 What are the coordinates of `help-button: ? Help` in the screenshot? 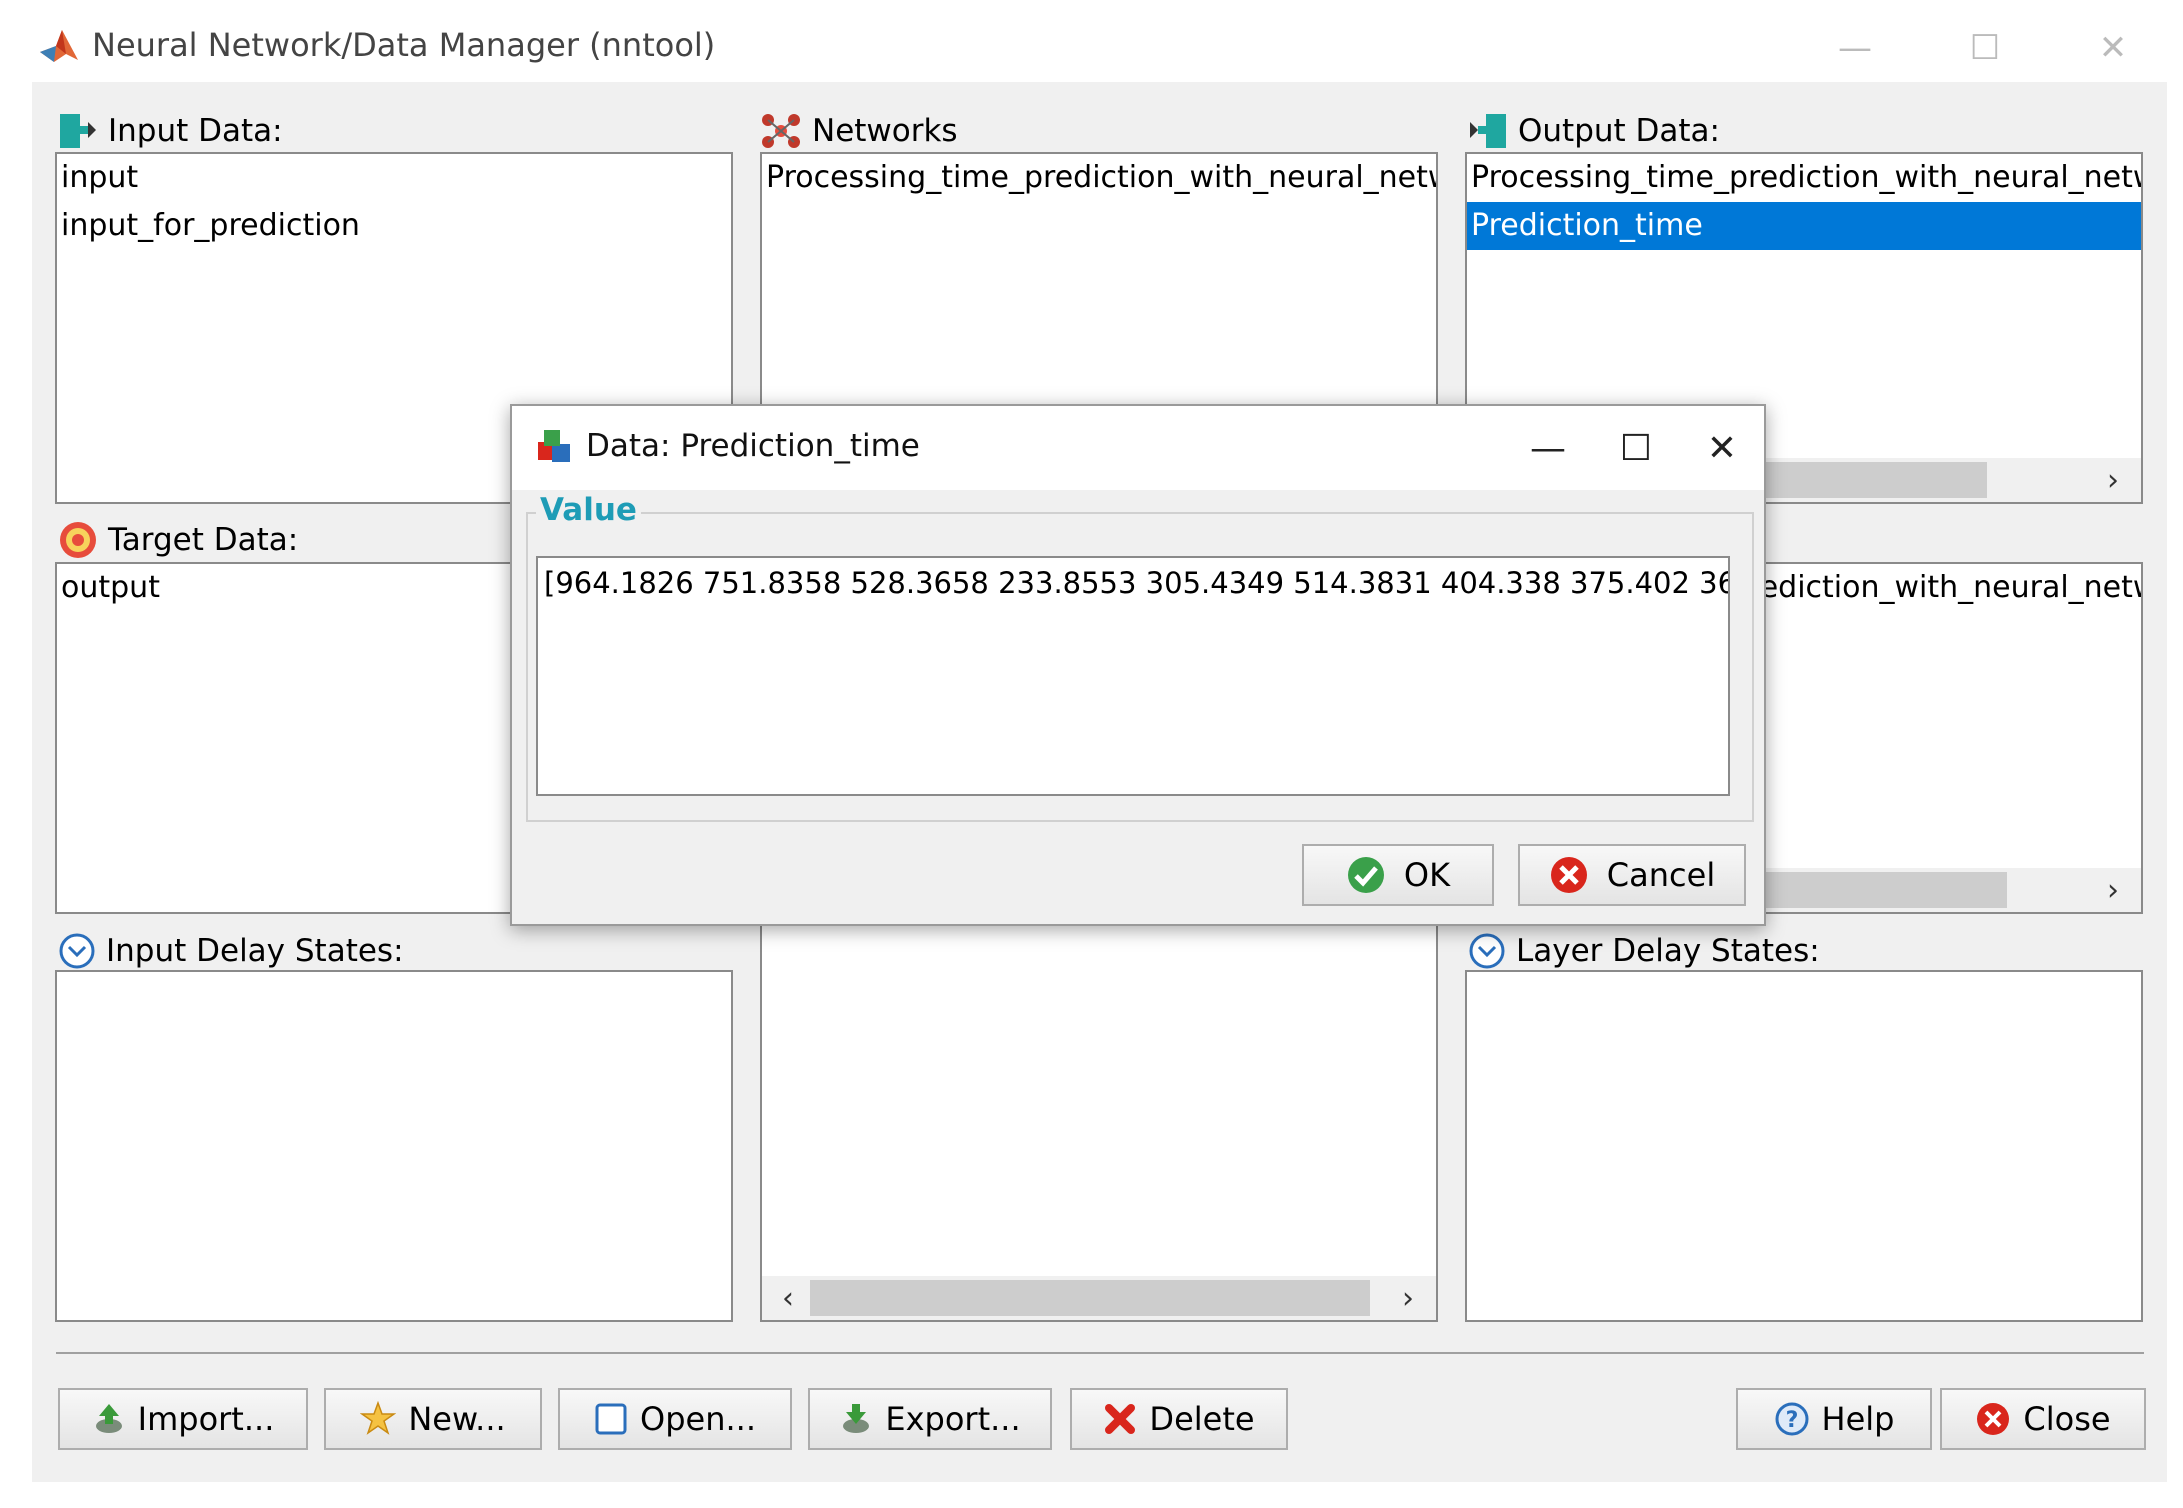 It's located at (1834, 1419).